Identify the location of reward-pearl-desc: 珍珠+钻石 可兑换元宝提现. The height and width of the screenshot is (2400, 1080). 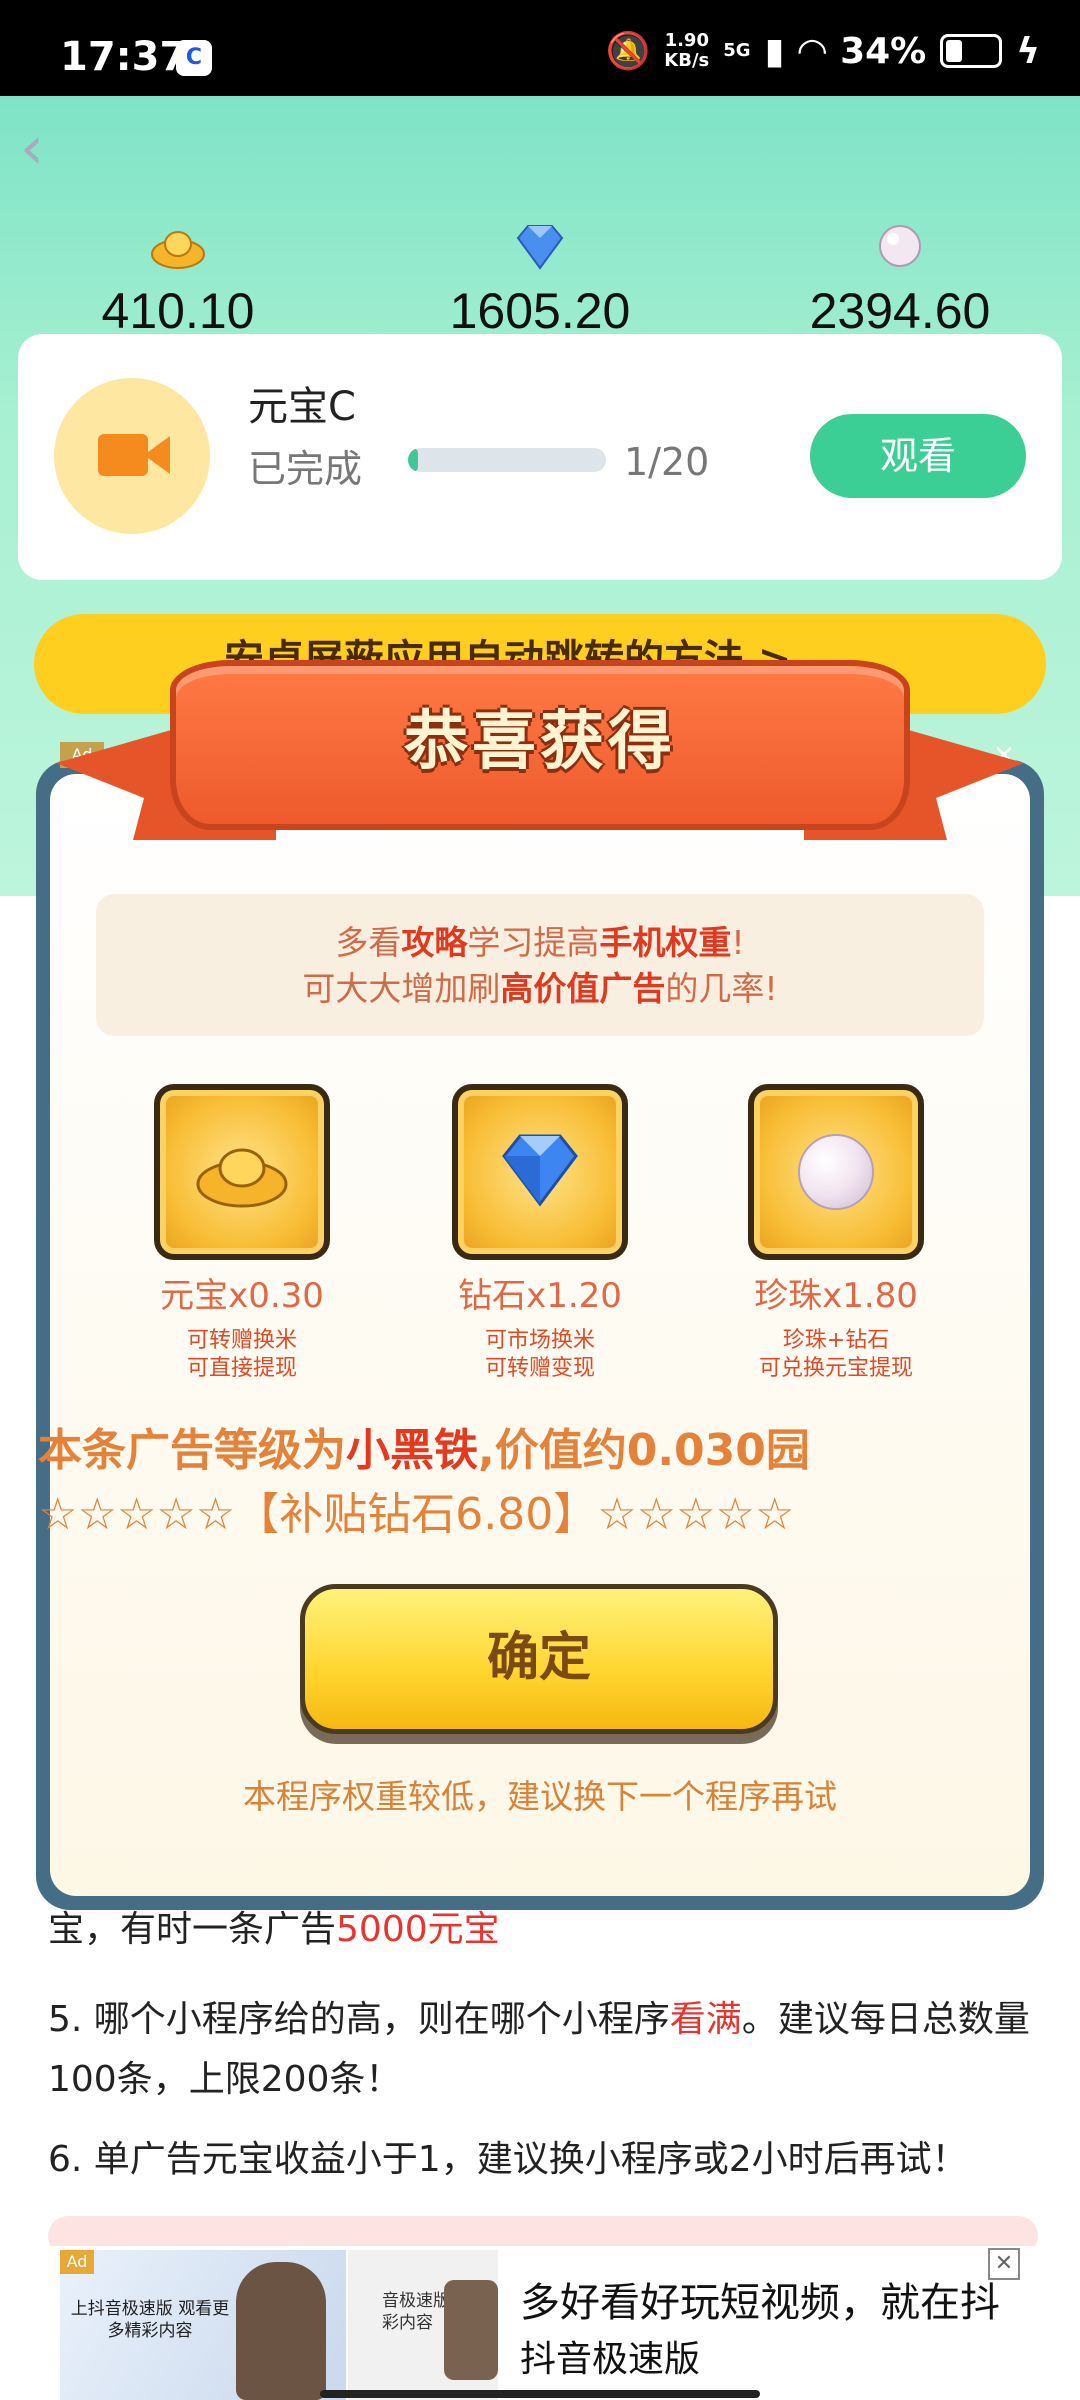
(835, 1354).